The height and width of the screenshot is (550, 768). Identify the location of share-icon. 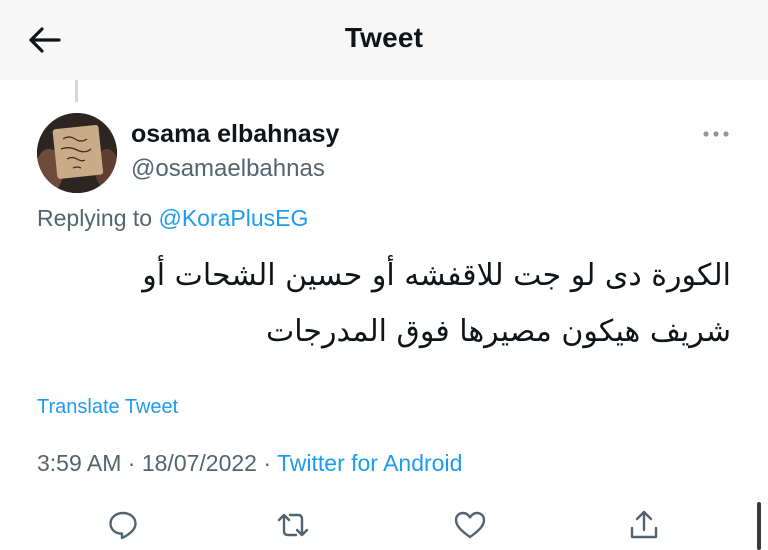
(644, 524).